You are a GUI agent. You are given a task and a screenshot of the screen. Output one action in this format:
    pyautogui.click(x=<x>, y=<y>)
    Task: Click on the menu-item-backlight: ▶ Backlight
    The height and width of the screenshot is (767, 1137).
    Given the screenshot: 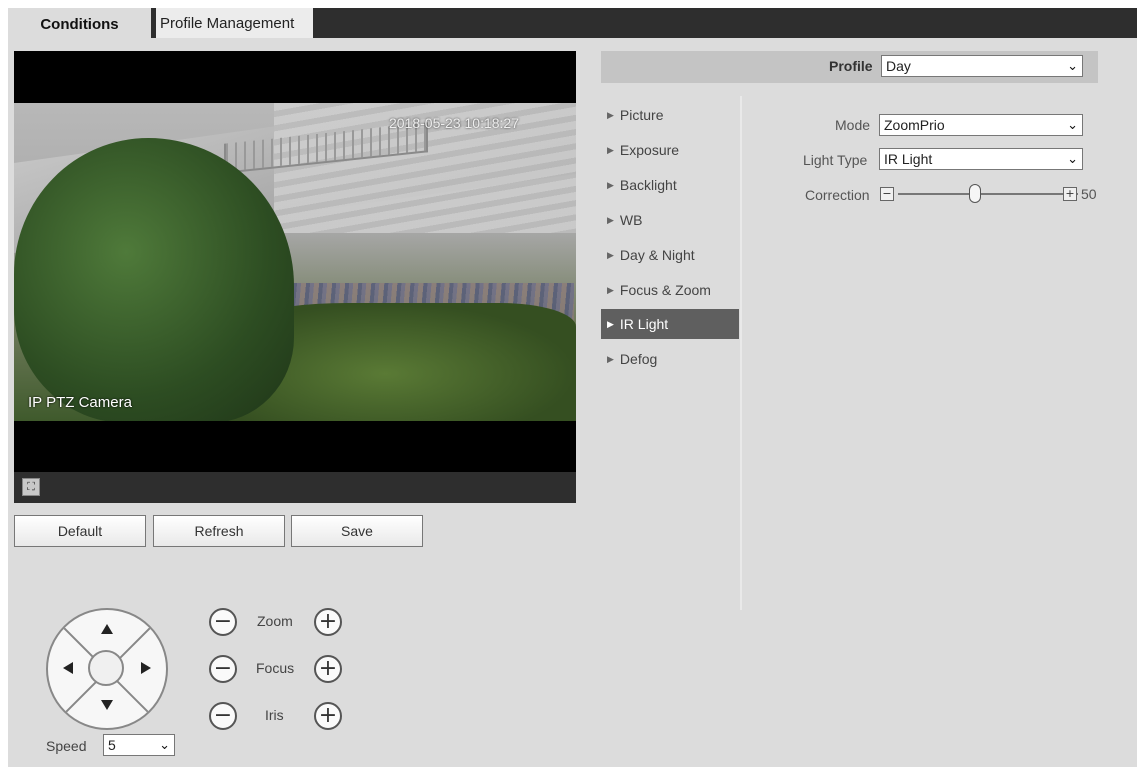 What is the action you would take?
    pyautogui.click(x=670, y=185)
    